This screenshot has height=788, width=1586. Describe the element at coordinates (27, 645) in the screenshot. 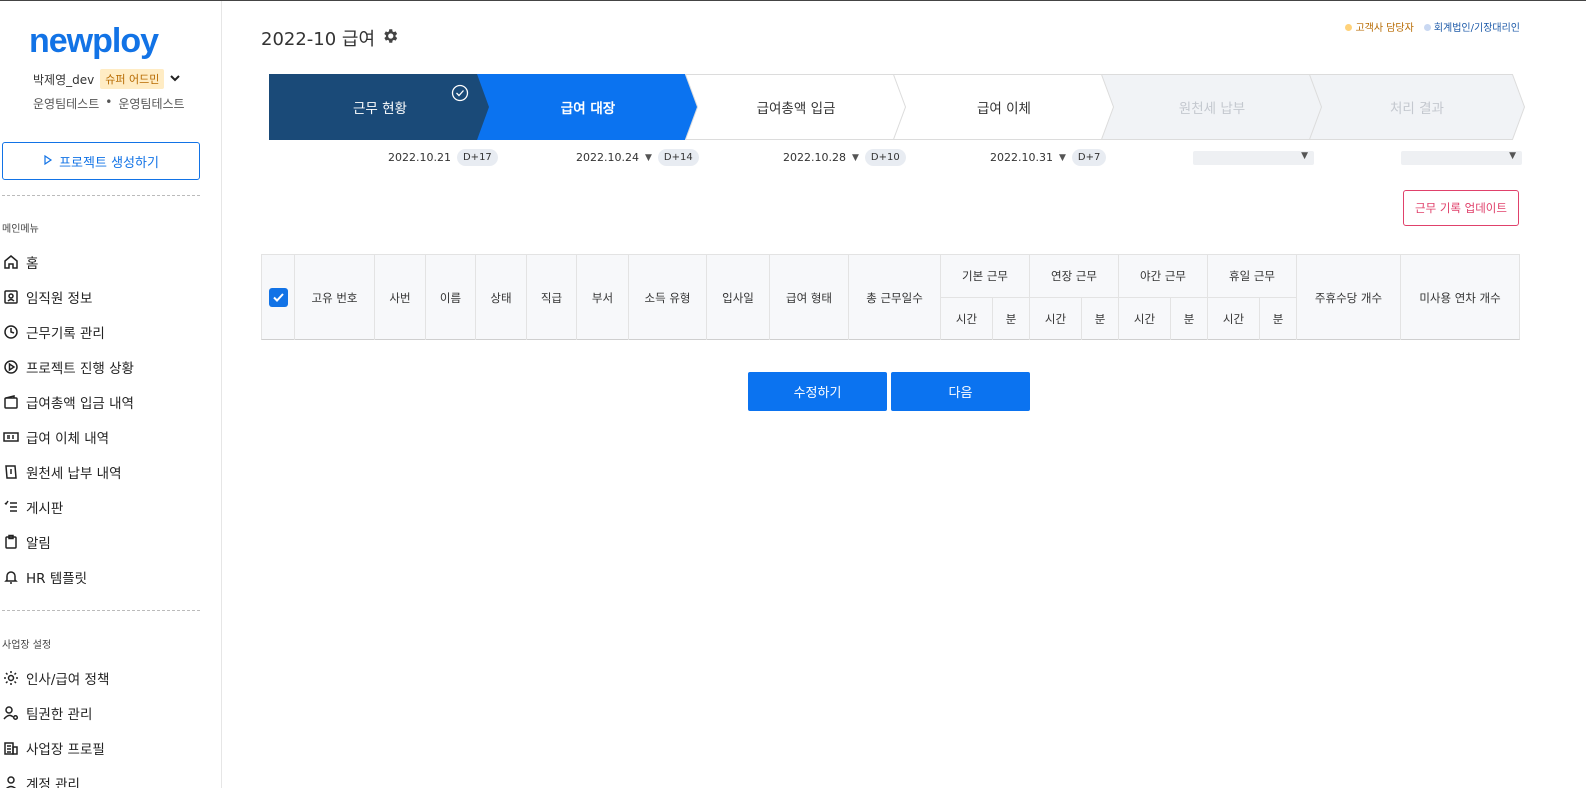

I see `settings-menu-title: 사업장 설정` at that location.